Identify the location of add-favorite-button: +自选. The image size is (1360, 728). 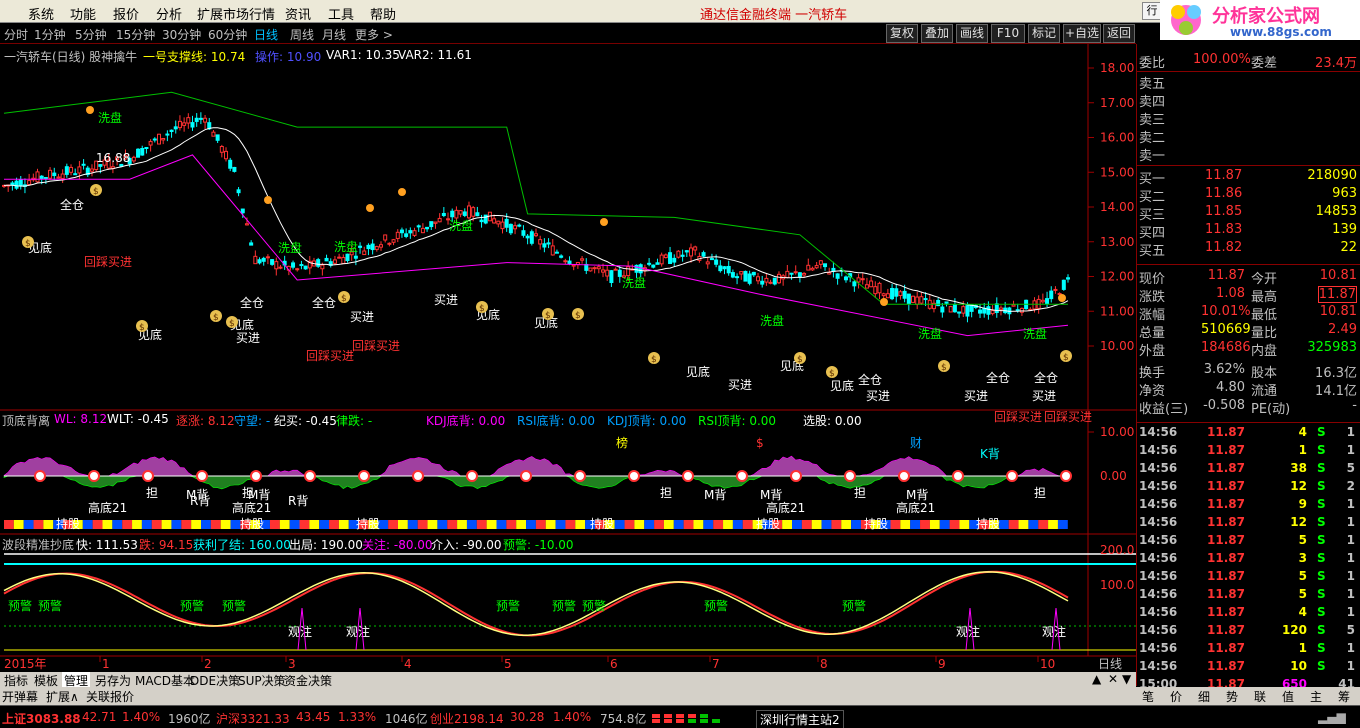
(1082, 33).